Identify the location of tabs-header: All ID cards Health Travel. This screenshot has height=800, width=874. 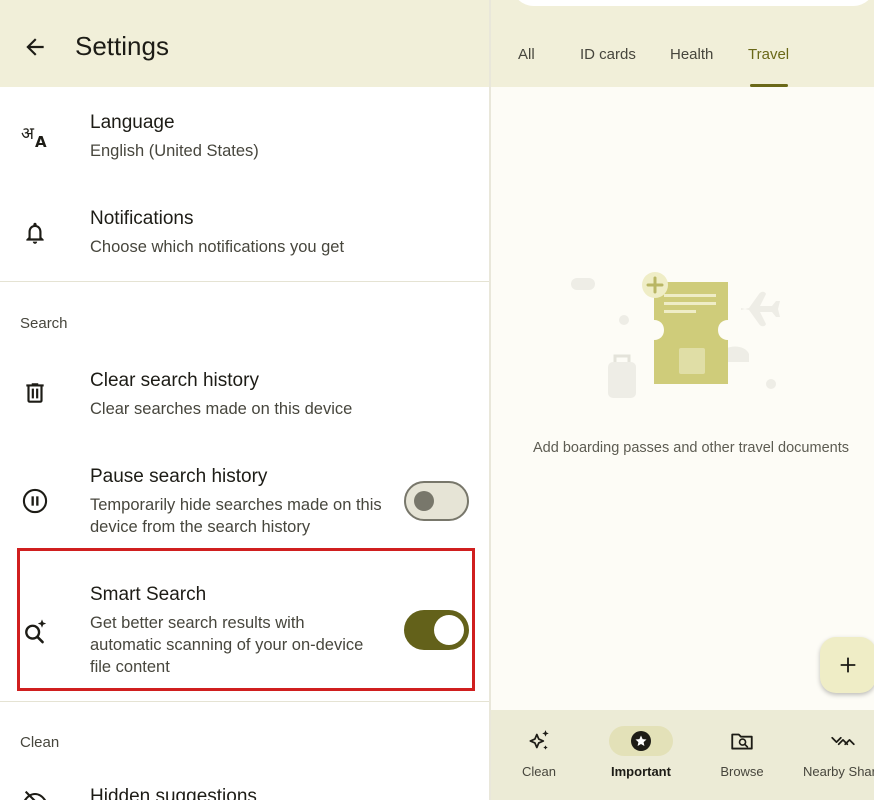
(682, 43).